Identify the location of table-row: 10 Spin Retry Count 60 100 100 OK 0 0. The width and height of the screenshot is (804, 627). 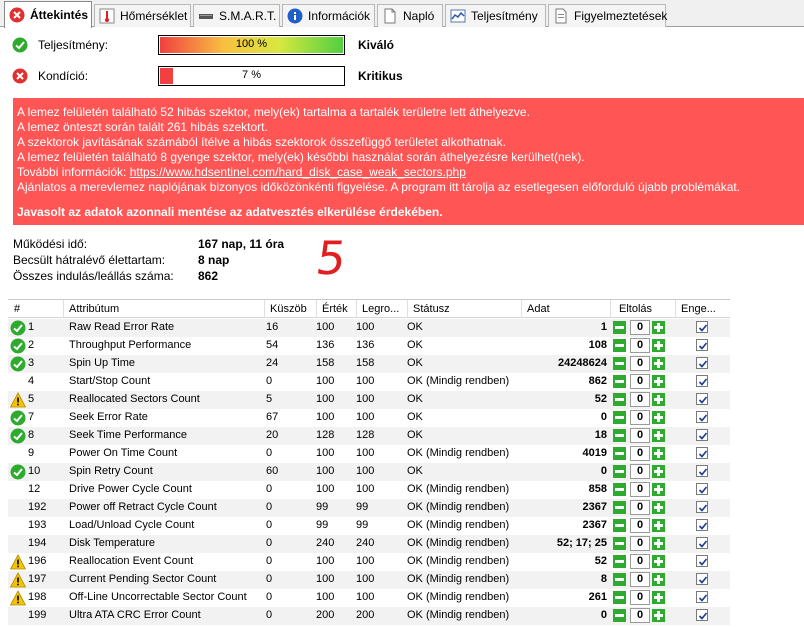
(369, 472).